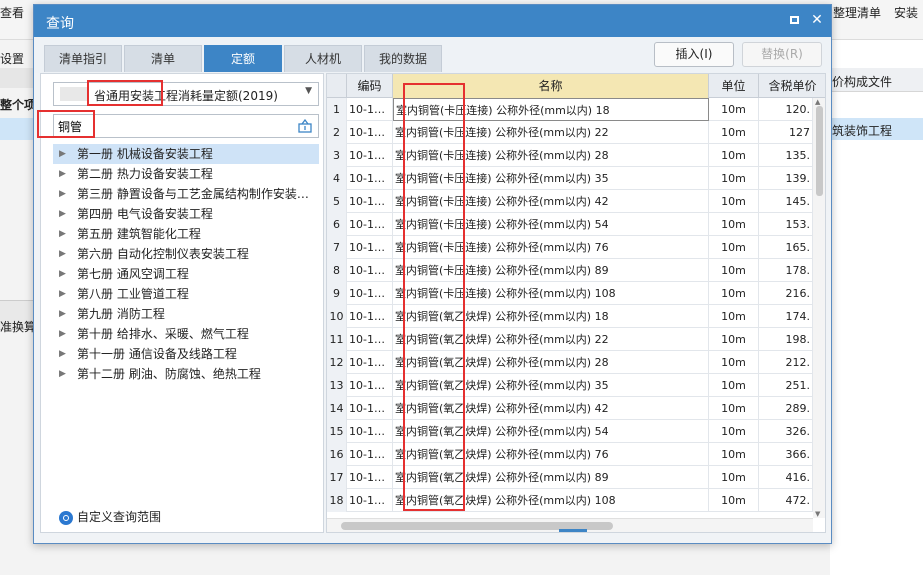 Image resolution: width=923 pixels, height=575 pixels. I want to click on menu-install: 安装, so click(906, 12).